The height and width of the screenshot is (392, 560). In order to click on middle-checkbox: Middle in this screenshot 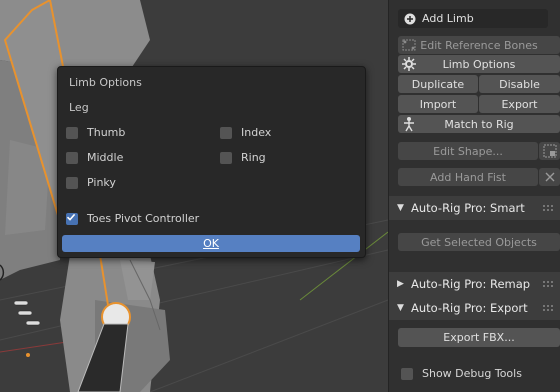, I will do `click(94, 157)`.